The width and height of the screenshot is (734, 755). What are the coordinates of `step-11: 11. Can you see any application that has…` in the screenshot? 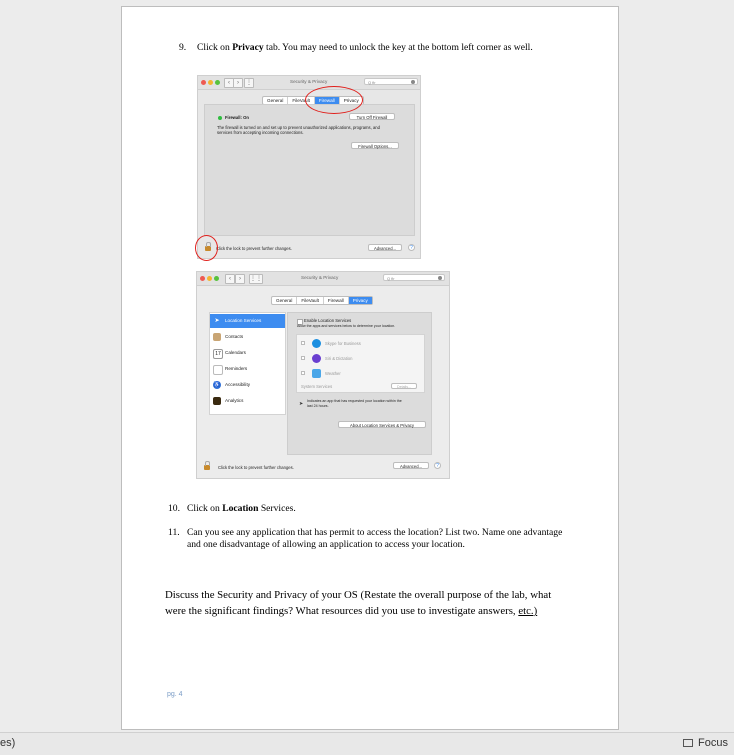 It's located at (388, 540).